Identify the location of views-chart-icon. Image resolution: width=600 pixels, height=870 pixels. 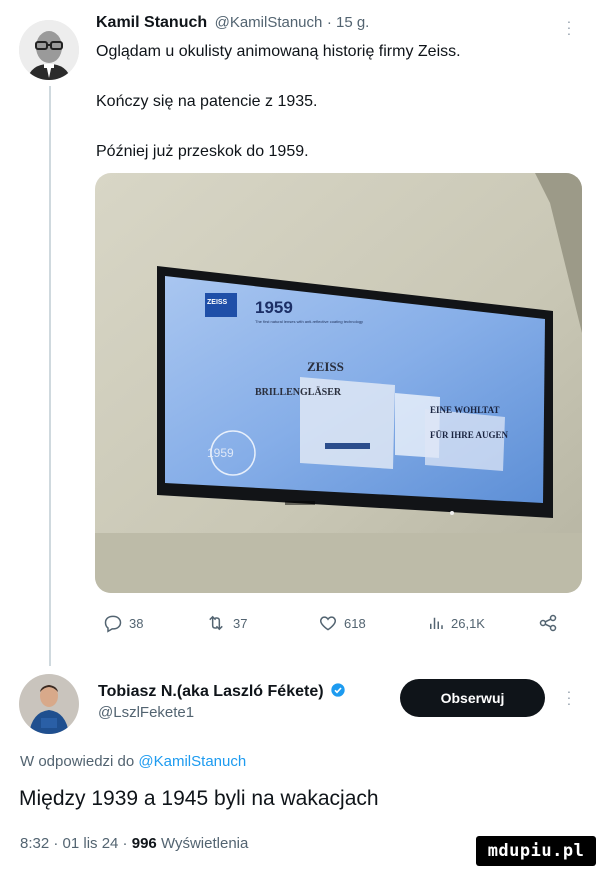
(436, 623).